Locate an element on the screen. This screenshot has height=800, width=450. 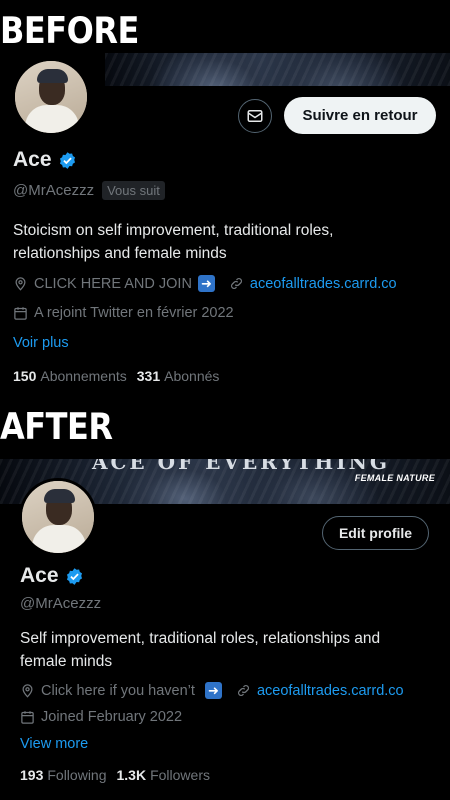
mail-icon is located at coordinates (255, 116).